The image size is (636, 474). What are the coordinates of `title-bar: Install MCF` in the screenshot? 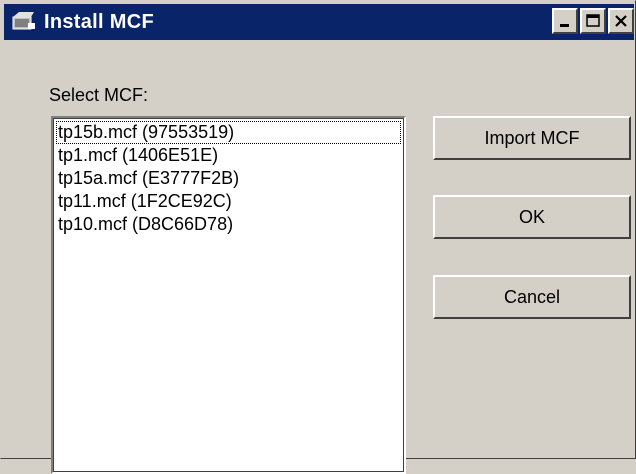 It's located at (319, 22).